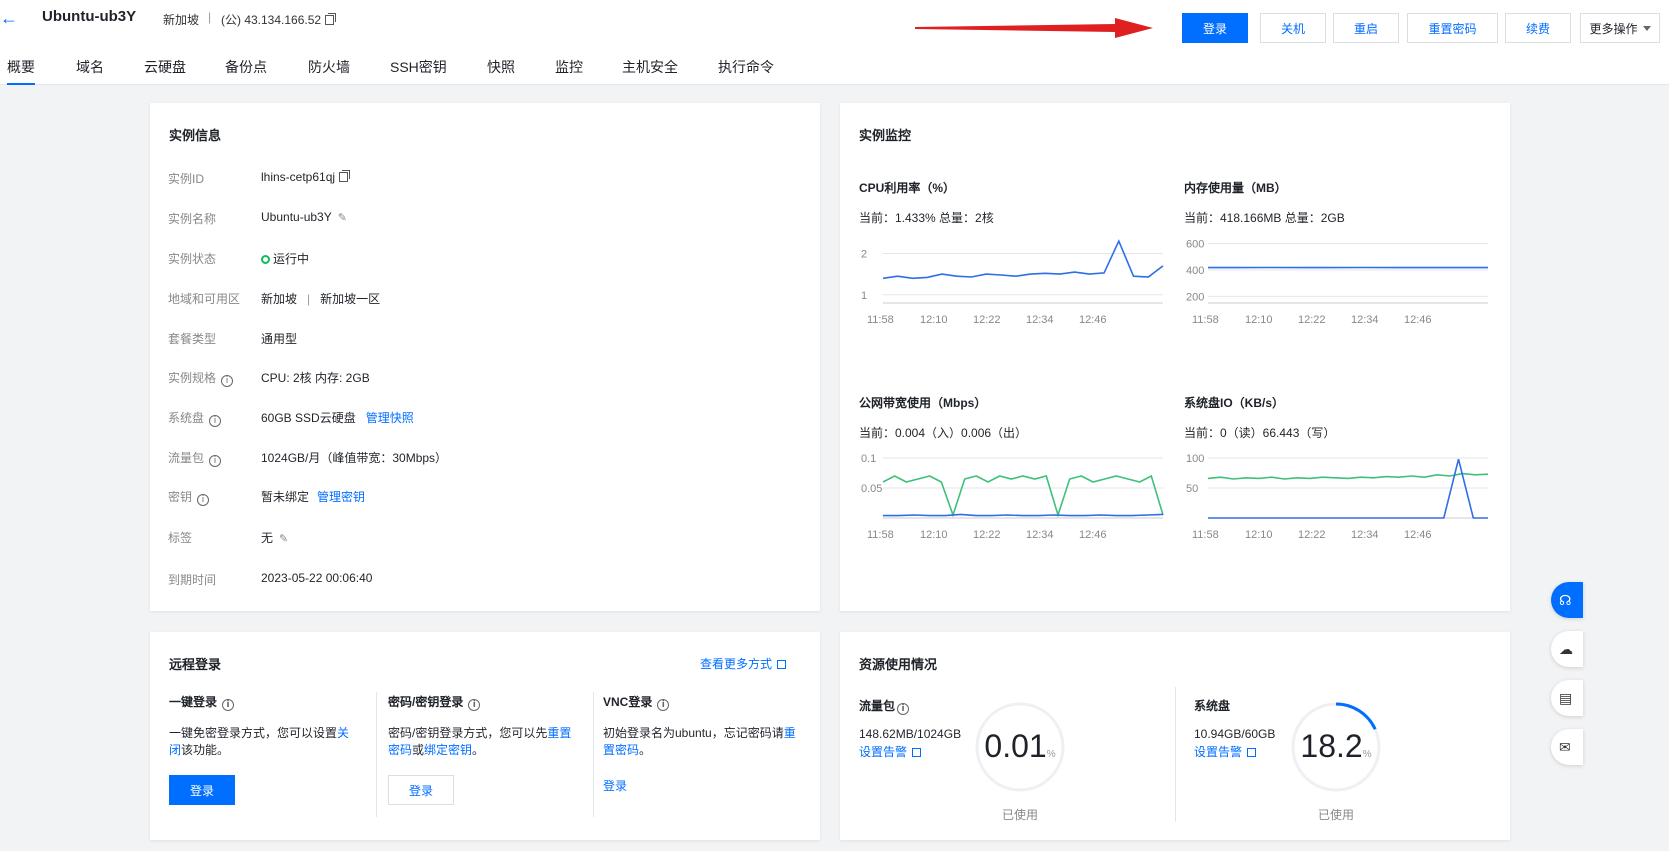 The width and height of the screenshot is (1669, 851). Describe the element at coordinates (448, 750) in the screenshot. I see `bind-key-link: 绑定密钥` at that location.